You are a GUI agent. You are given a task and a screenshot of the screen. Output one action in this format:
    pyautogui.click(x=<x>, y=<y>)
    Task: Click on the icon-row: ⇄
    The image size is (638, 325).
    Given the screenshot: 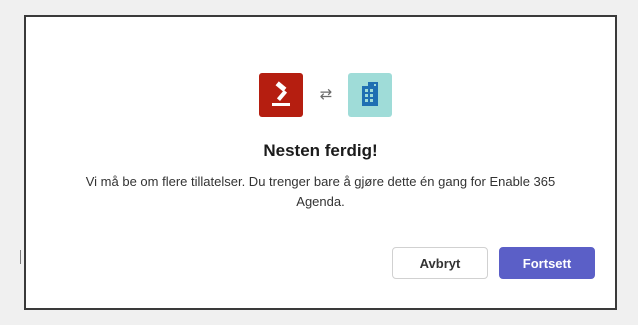 What is the action you would take?
    pyautogui.click(x=320, y=95)
    